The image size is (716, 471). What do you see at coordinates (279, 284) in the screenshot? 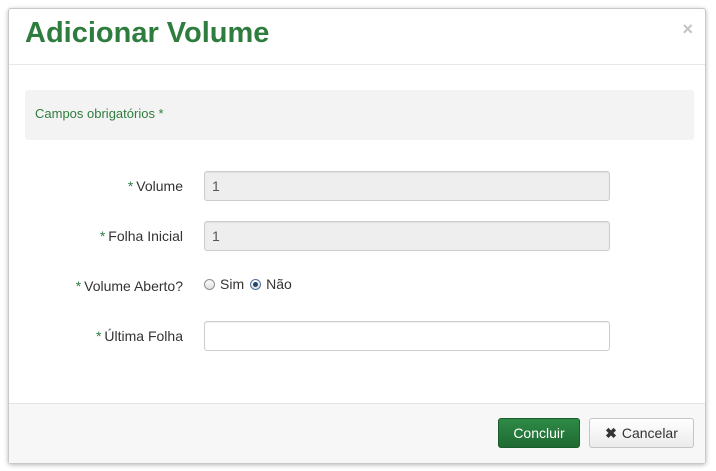
I see `radio-nao-label: Não` at bounding box center [279, 284].